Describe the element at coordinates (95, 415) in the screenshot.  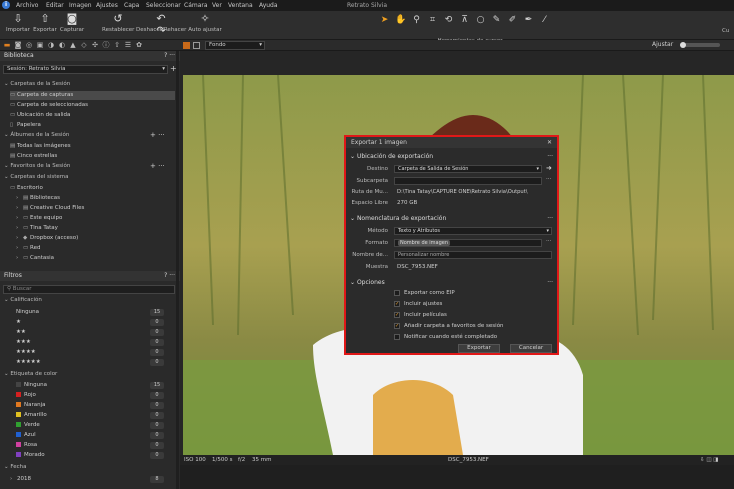
I see `color-row-yellow: Amarillo 0` at that location.